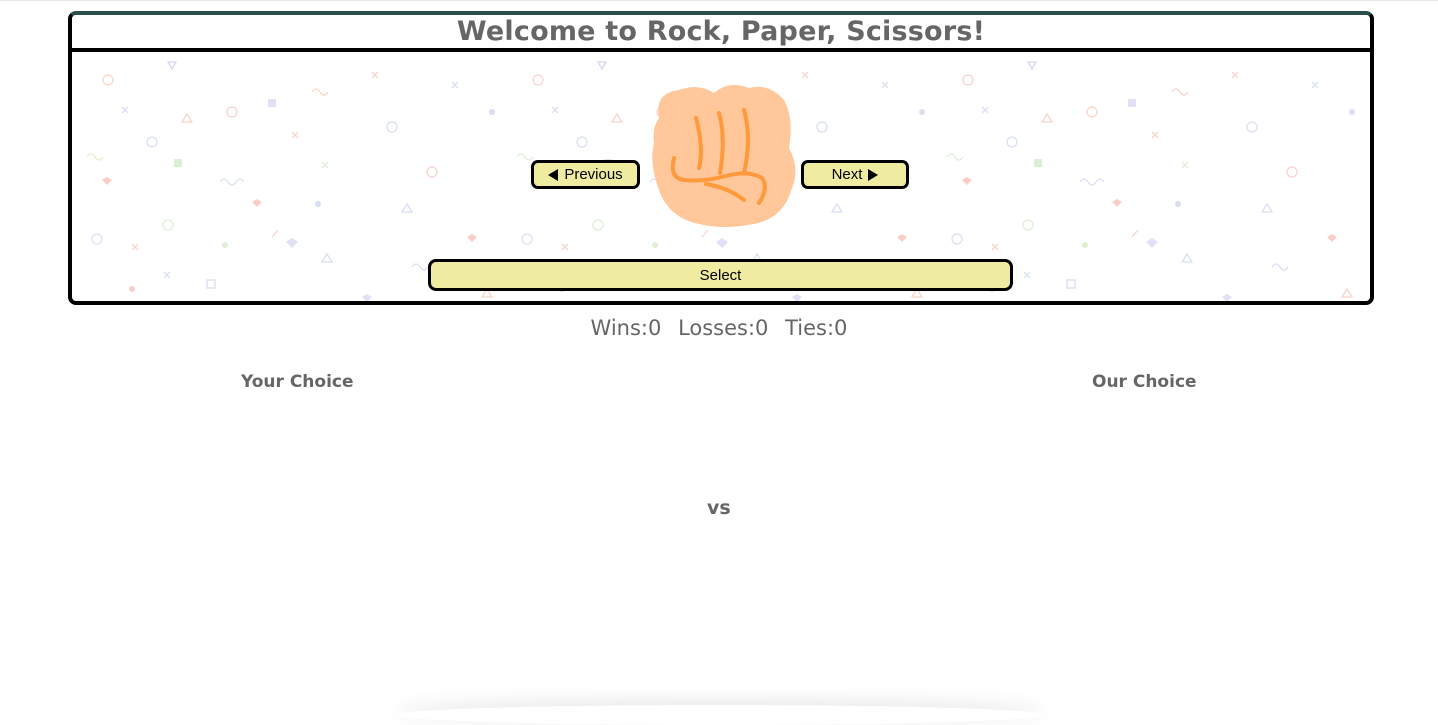 The width and height of the screenshot is (1438, 725). What do you see at coordinates (816, 328) in the screenshot?
I see `ties-count: Ties:0` at bounding box center [816, 328].